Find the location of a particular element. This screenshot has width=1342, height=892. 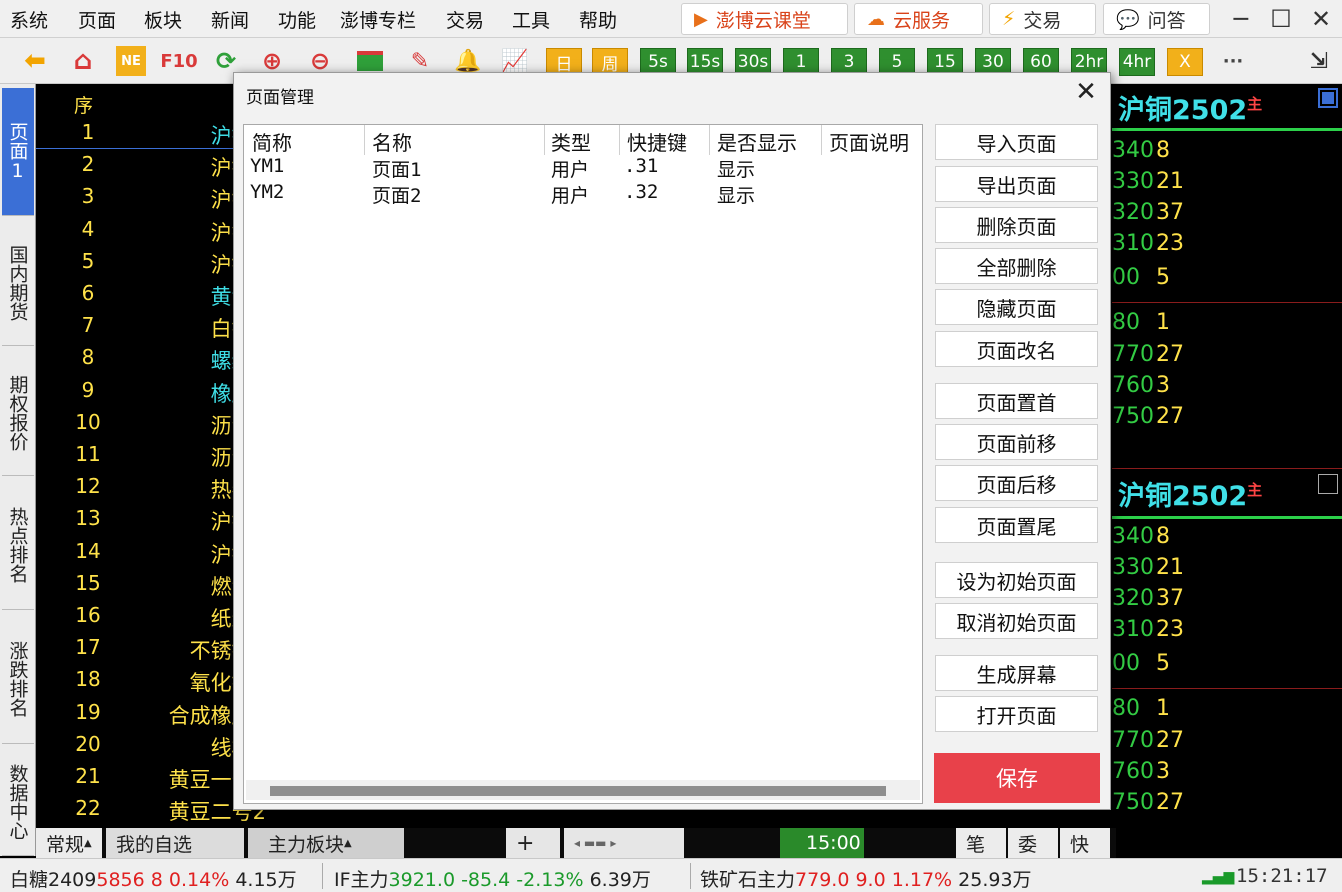

close-window-icon: ✕ is located at coordinates (1321, 19).